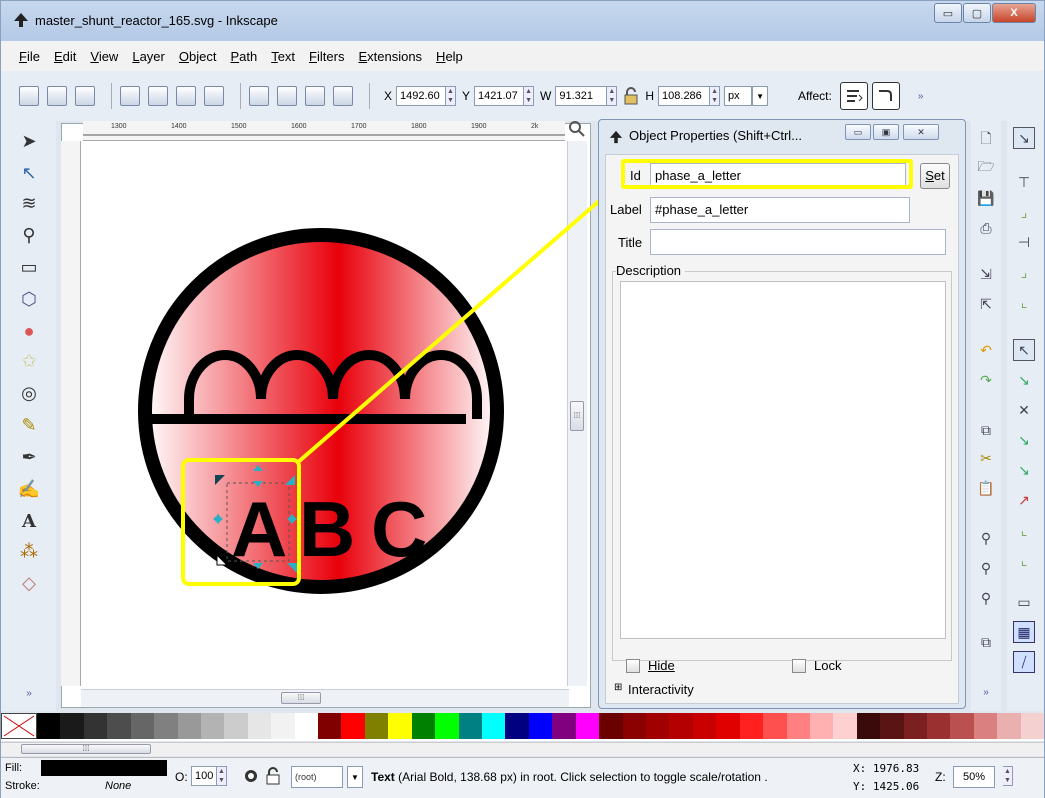 Image resolution: width=1045 pixels, height=798 pixels. What do you see at coordinates (986, 228) in the screenshot?
I see `print-icon: ⎙` at bounding box center [986, 228].